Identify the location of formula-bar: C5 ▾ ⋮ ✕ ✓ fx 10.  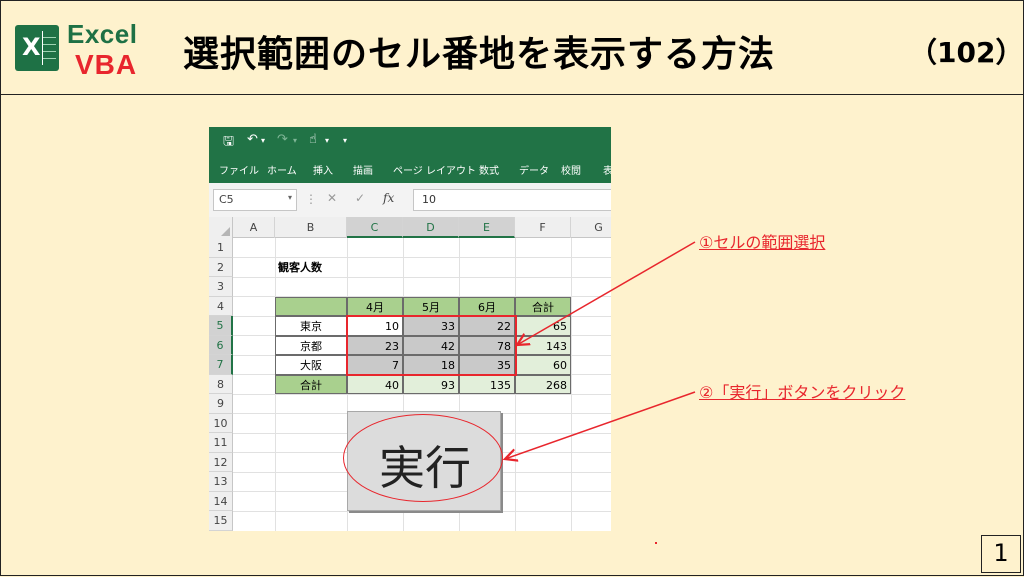
(410, 200).